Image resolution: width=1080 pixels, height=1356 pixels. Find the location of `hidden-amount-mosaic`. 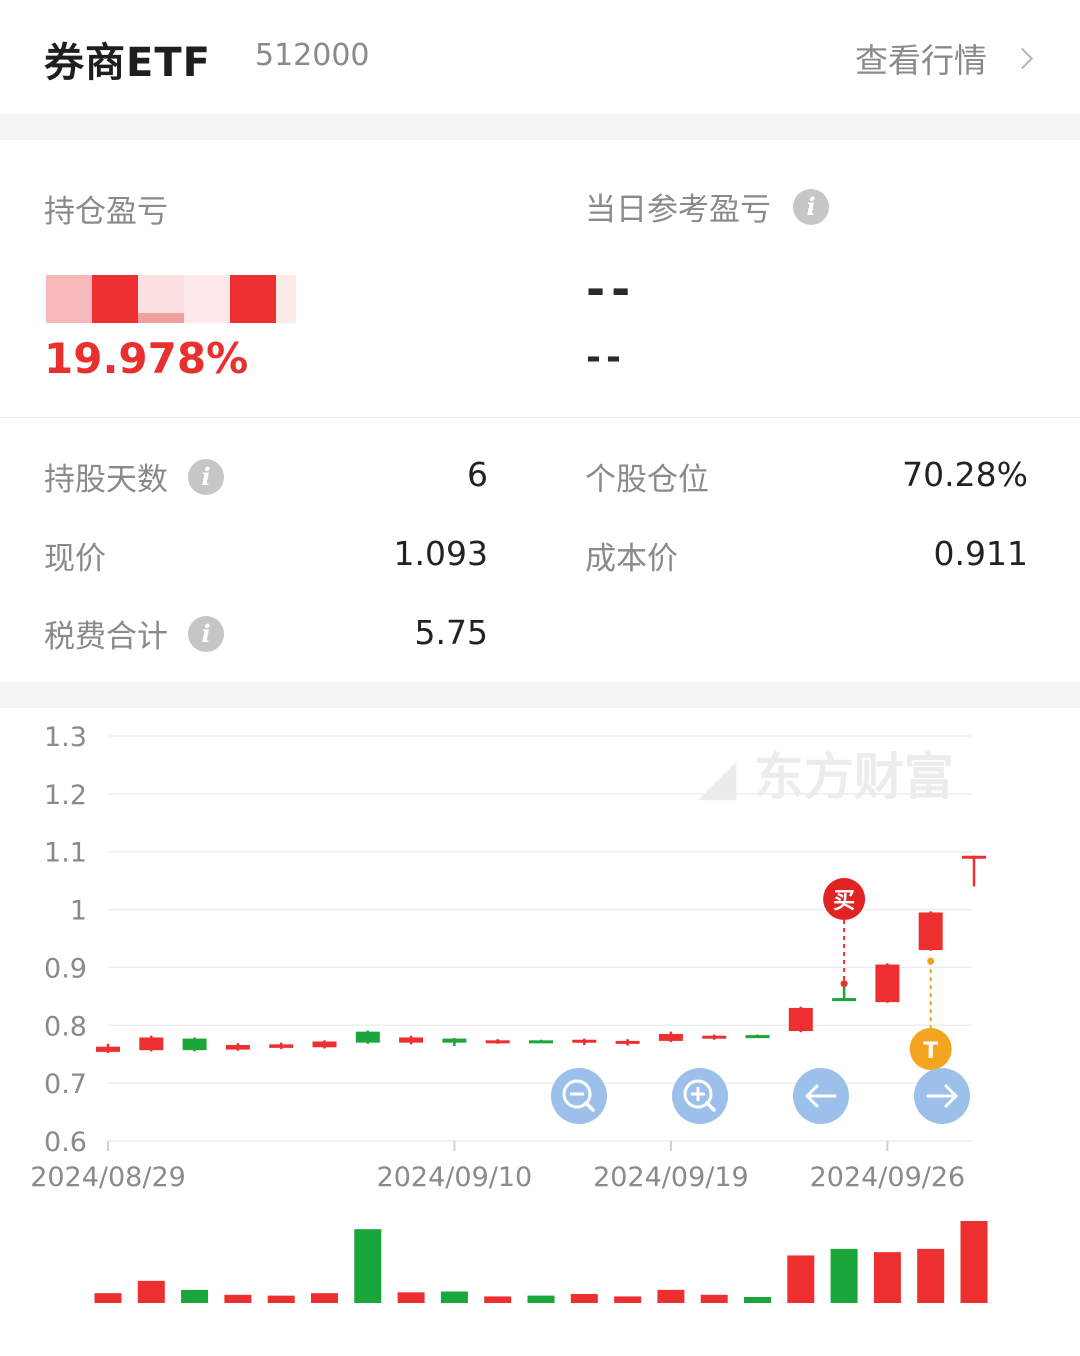

hidden-amount-mosaic is located at coordinates (171, 299).